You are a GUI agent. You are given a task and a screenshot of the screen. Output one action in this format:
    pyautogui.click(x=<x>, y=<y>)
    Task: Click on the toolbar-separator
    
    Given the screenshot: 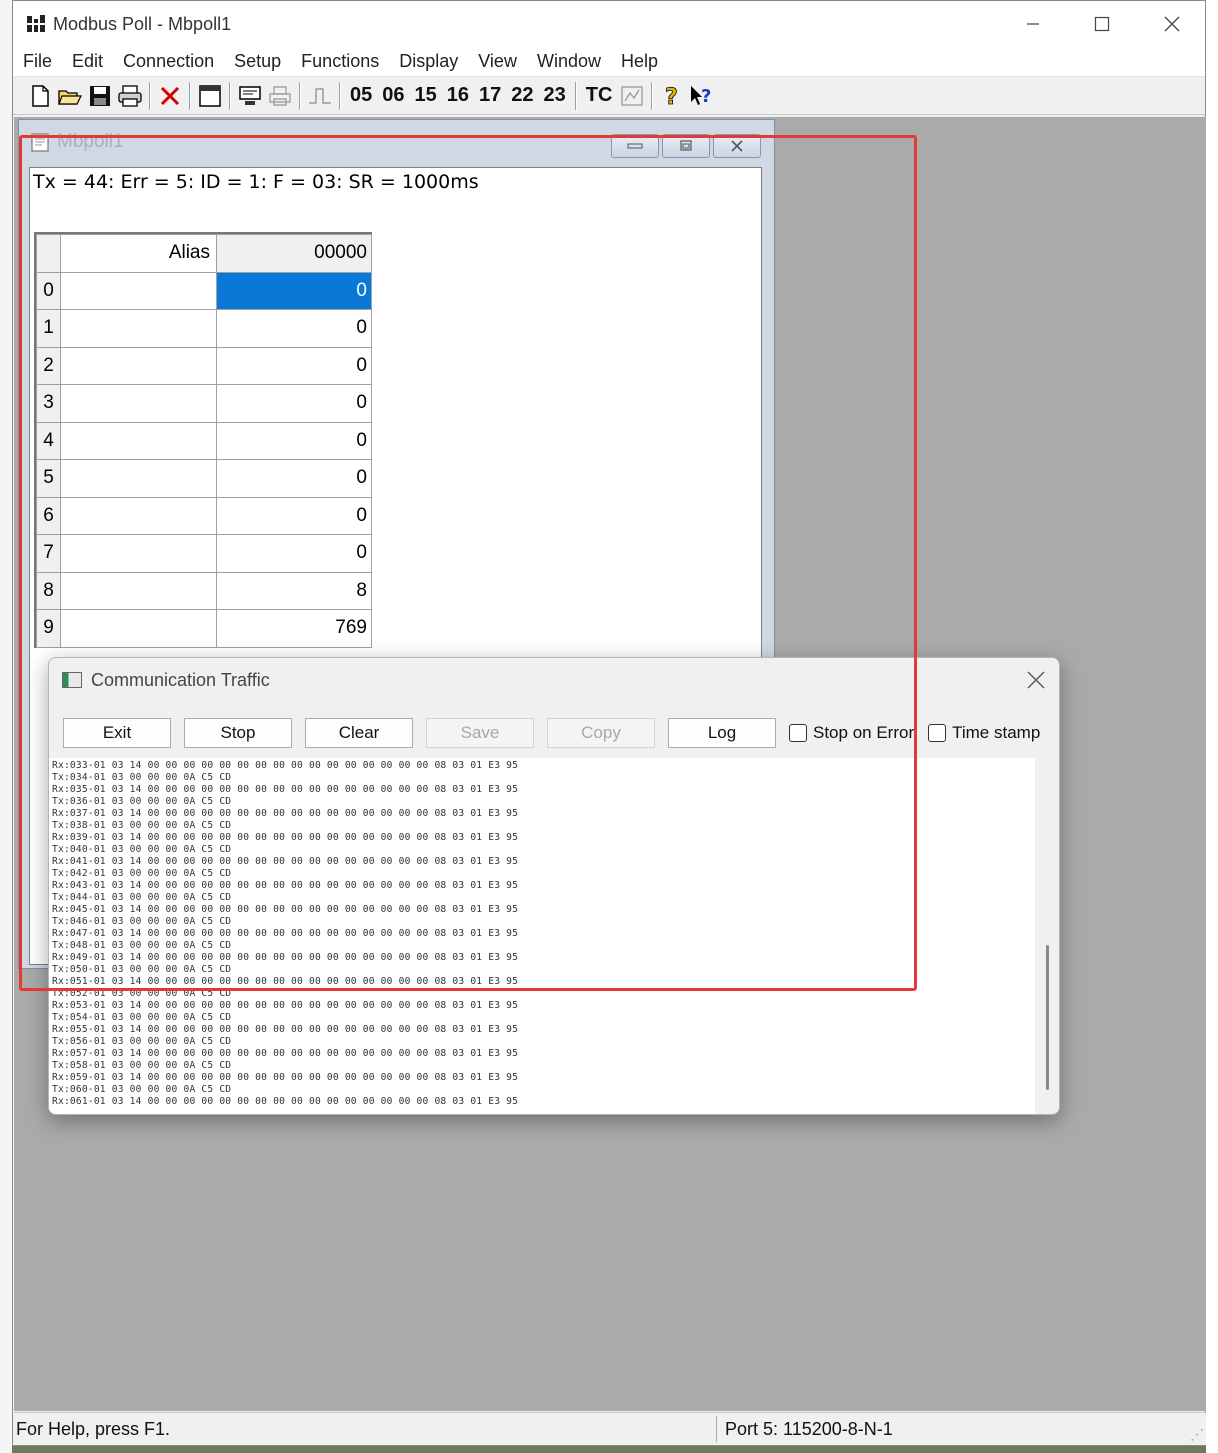 What is the action you would take?
    pyautogui.click(x=652, y=95)
    